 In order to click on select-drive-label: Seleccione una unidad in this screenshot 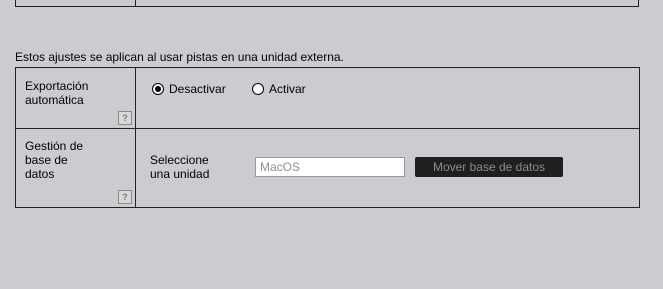, I will do `click(180, 167)`.